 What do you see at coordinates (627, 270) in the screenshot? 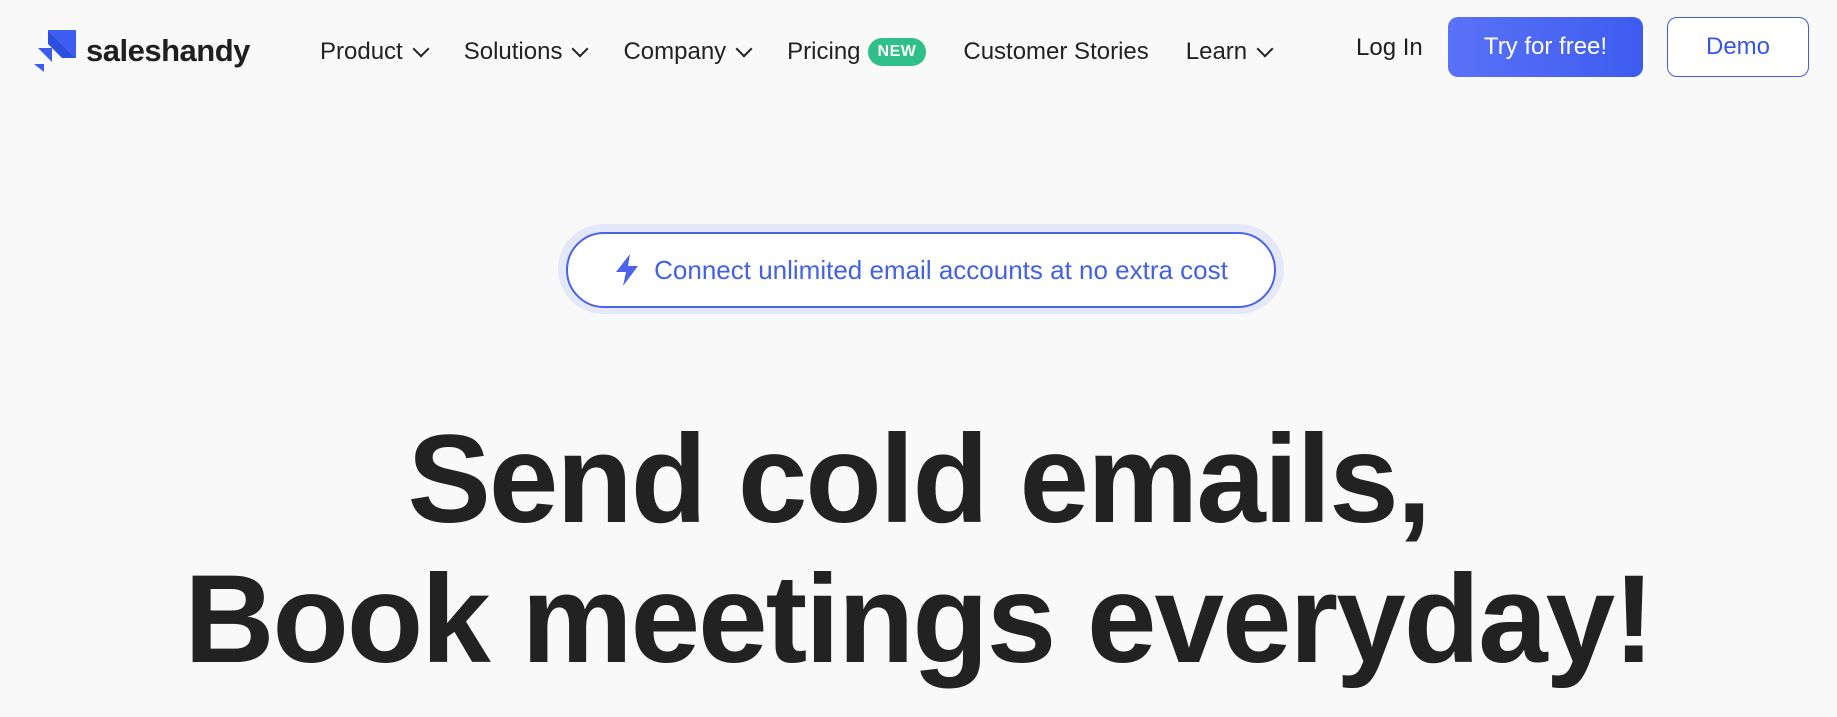
I see `lightning-bolt-icon` at bounding box center [627, 270].